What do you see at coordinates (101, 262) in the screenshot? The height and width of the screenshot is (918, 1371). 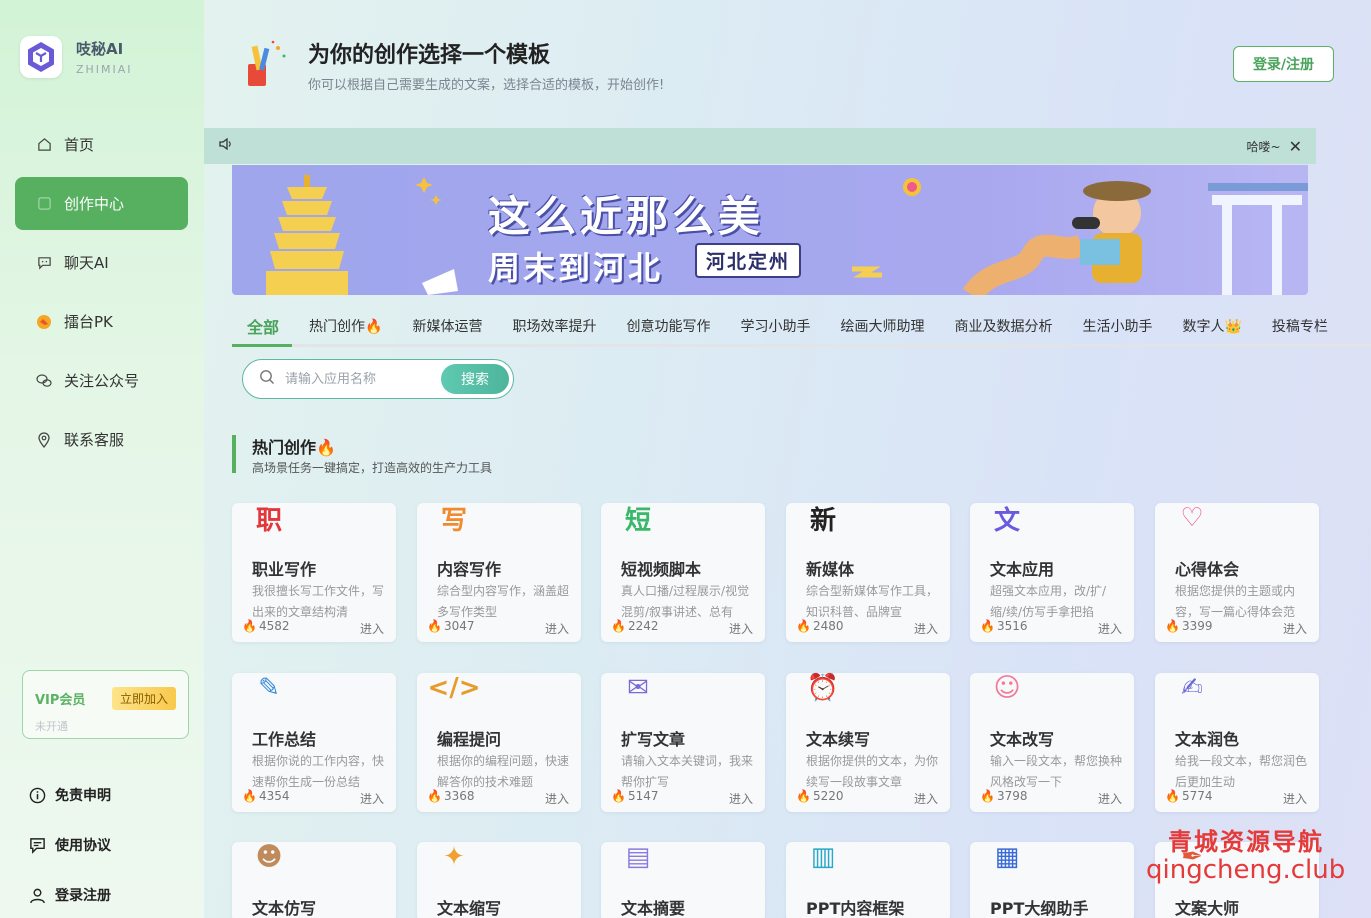 I see `sidebar-item-chat: 聊天AI` at bounding box center [101, 262].